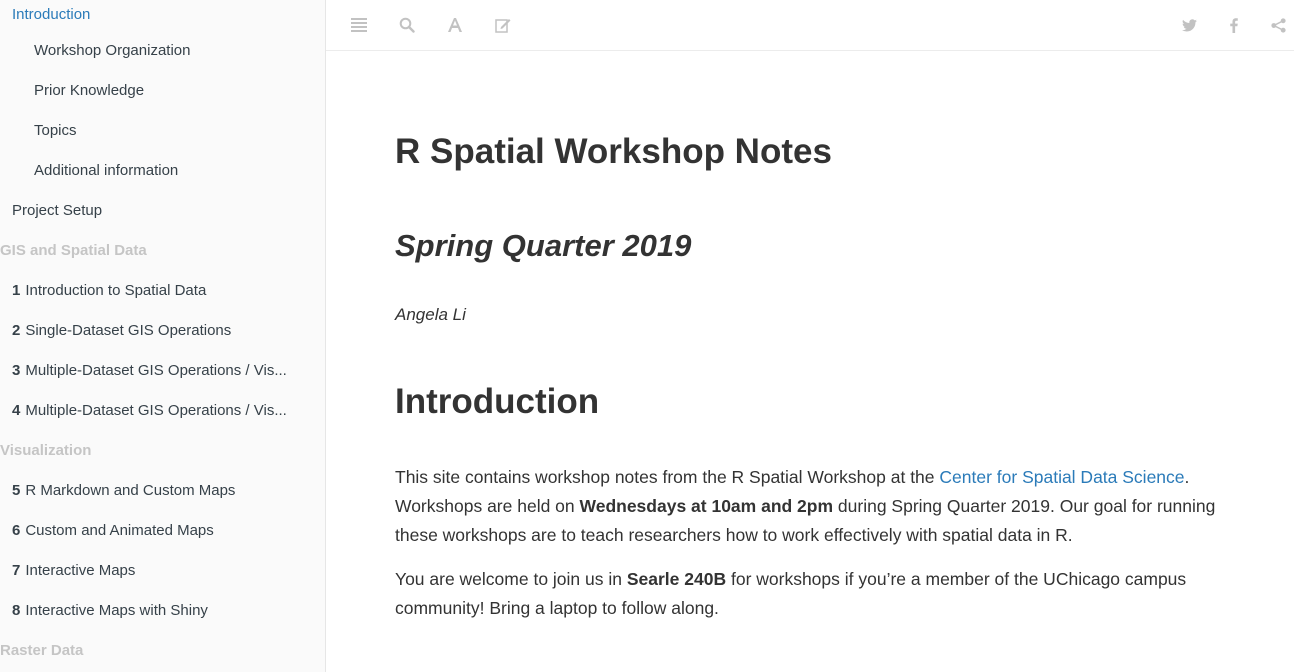 The width and height of the screenshot is (1294, 672). I want to click on sidebar-item-label: Additional information, so click(106, 170).